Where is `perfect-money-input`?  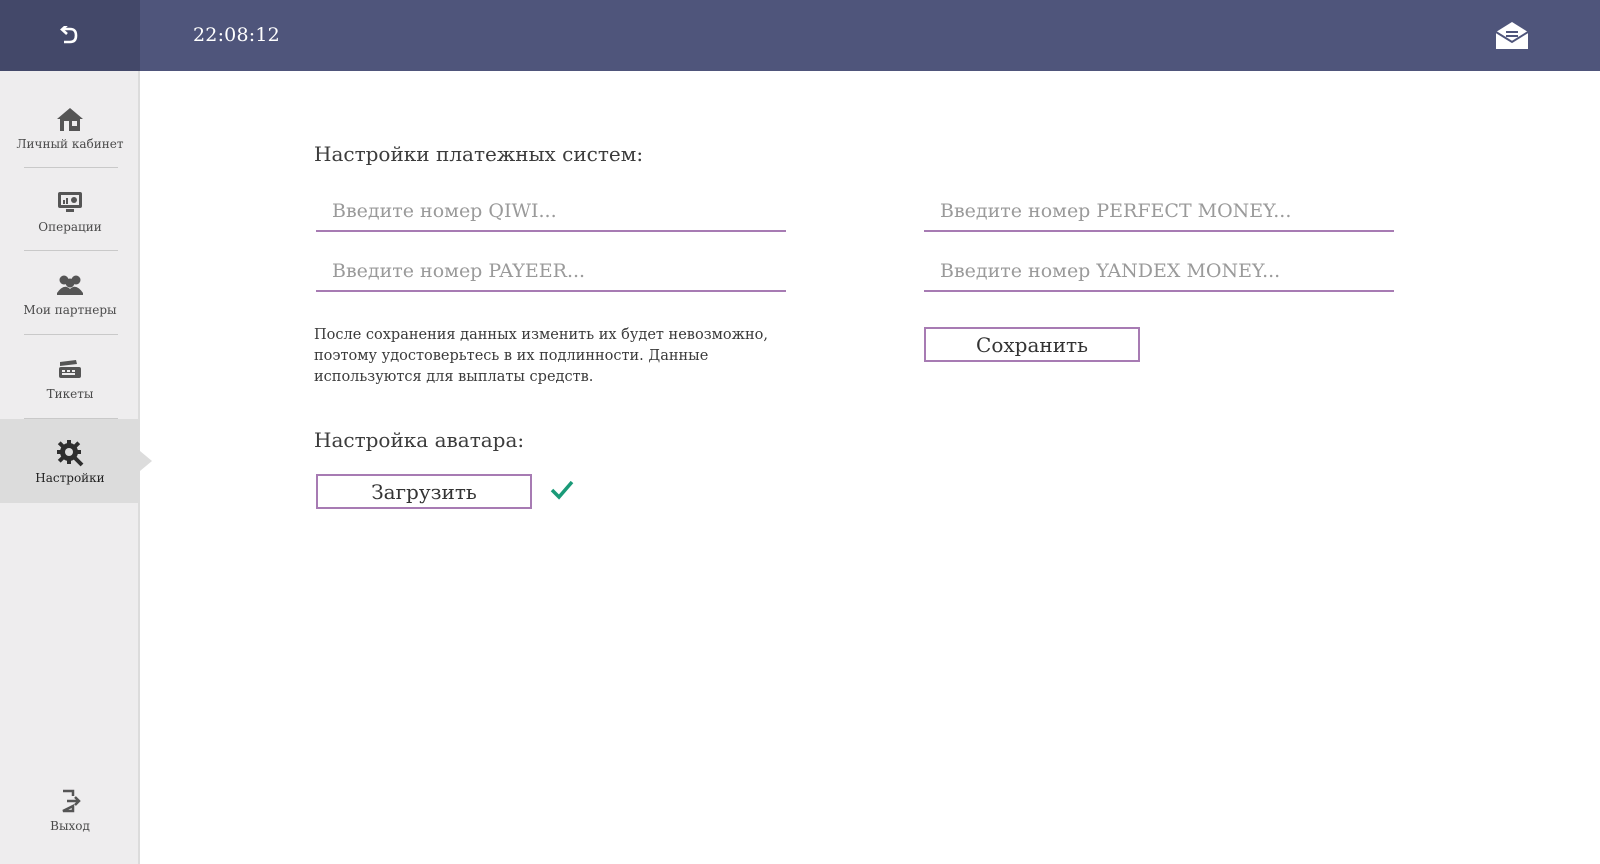 perfect-money-input is located at coordinates (1159, 212).